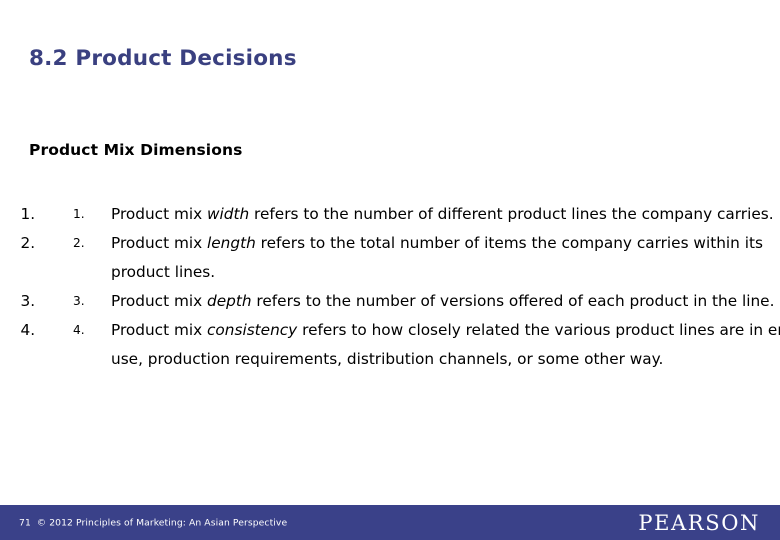  What do you see at coordinates (79, 243) in the screenshot?
I see `list-item-number: 2.` at bounding box center [79, 243].